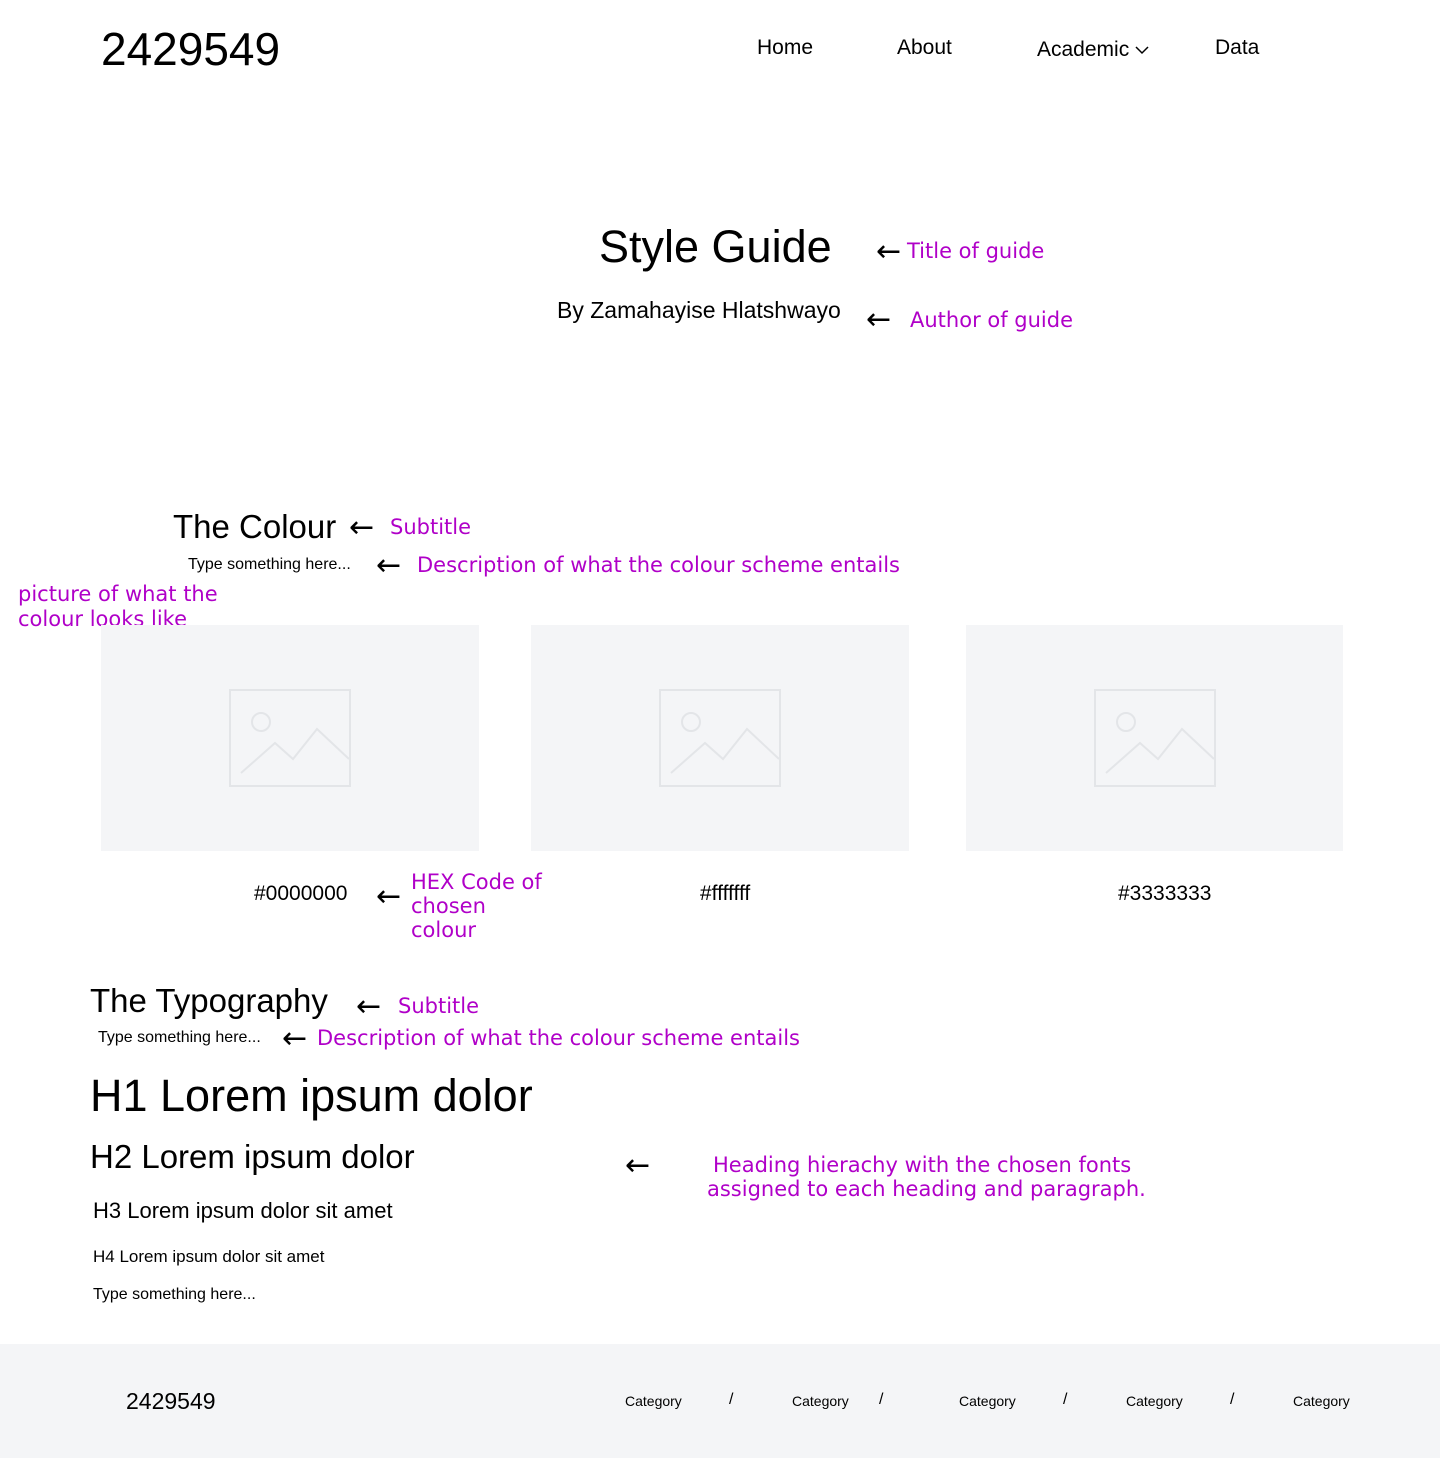 The width and height of the screenshot is (1440, 1458). What do you see at coordinates (926, 1189) in the screenshot?
I see `annotation-hierarchy-line2: assigned to each heading and paragraph.` at bounding box center [926, 1189].